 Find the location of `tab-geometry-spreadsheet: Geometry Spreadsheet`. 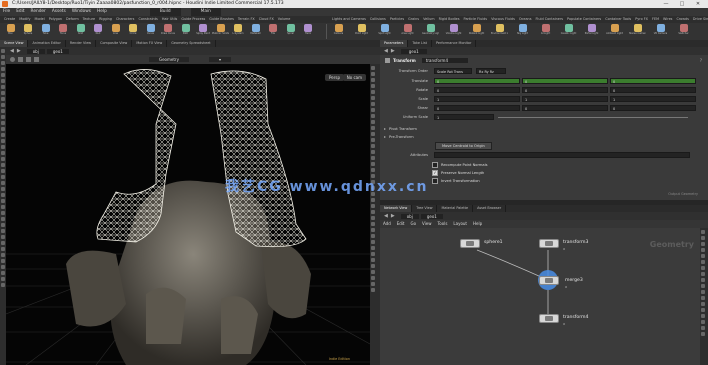

tab-geometry-spreadsheet: Geometry Spreadsheet is located at coordinates (191, 43).